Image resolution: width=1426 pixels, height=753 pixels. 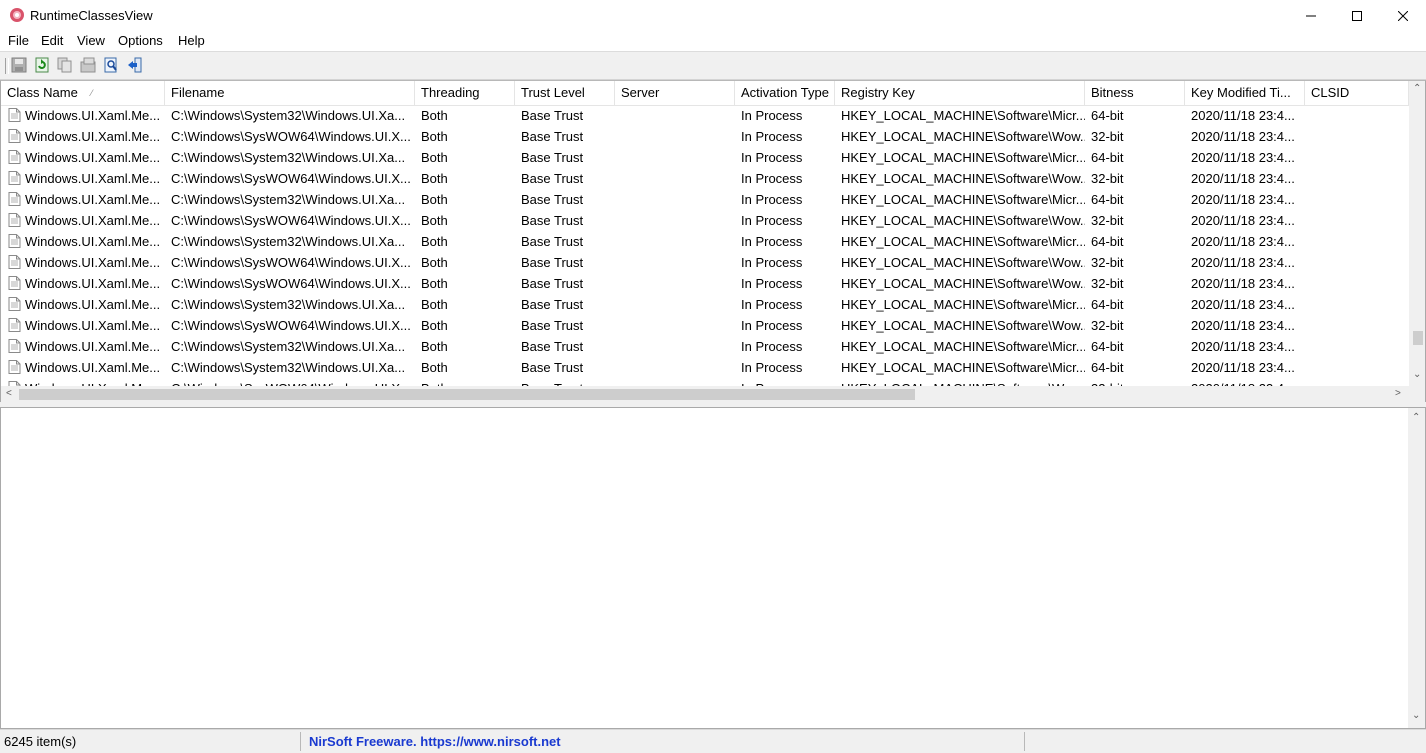 I want to click on column-header-trust-level: Trust Level, so click(x=565, y=93).